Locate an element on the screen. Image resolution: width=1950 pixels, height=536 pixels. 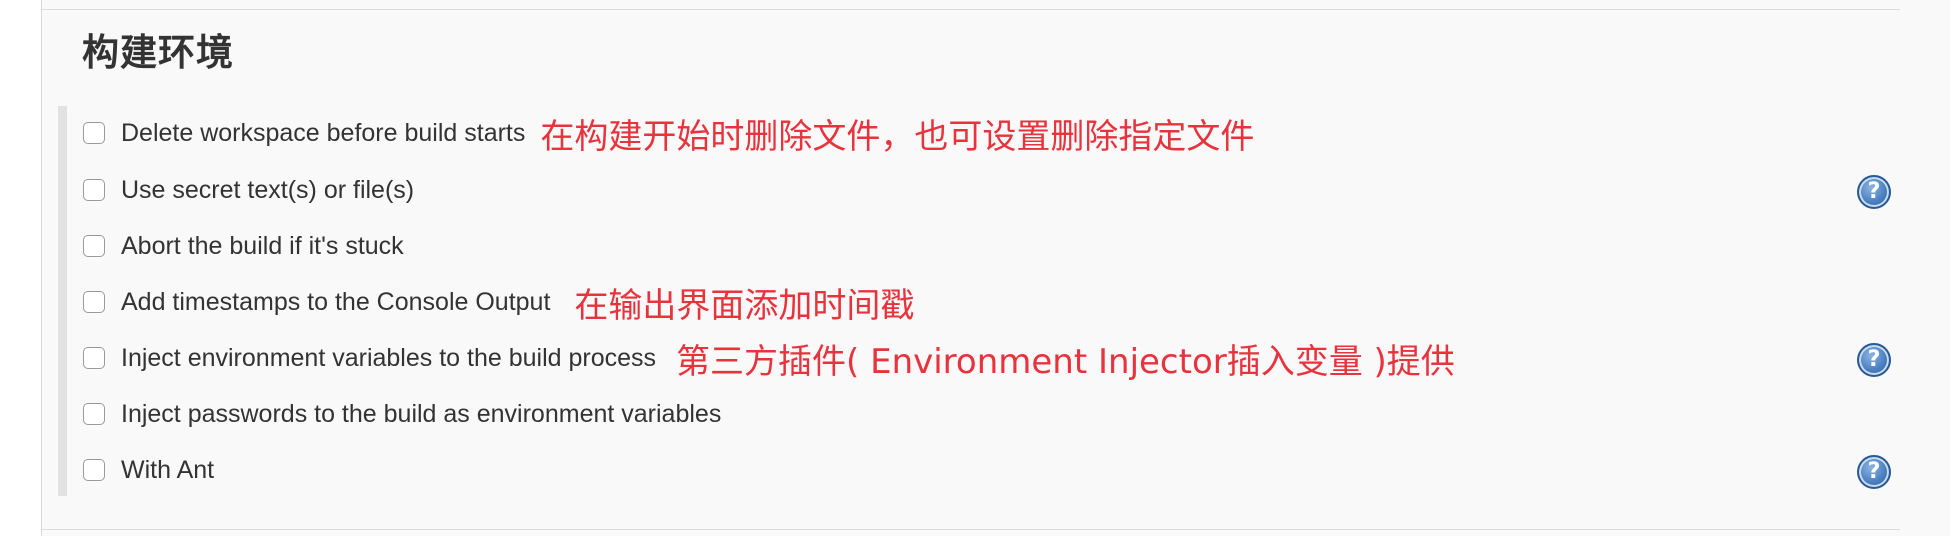
secret-text-label: Use secret text(s) or file(s) is located at coordinates (267, 190).